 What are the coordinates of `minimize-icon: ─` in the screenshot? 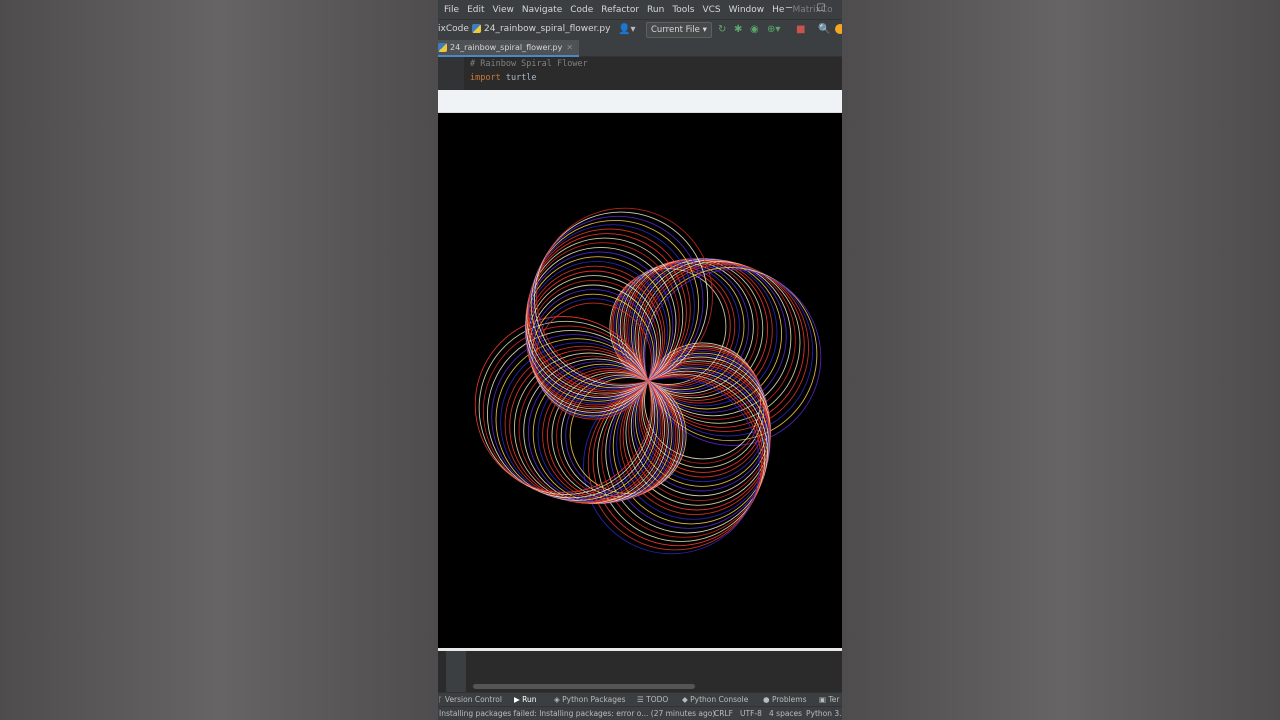 It's located at (789, 9).